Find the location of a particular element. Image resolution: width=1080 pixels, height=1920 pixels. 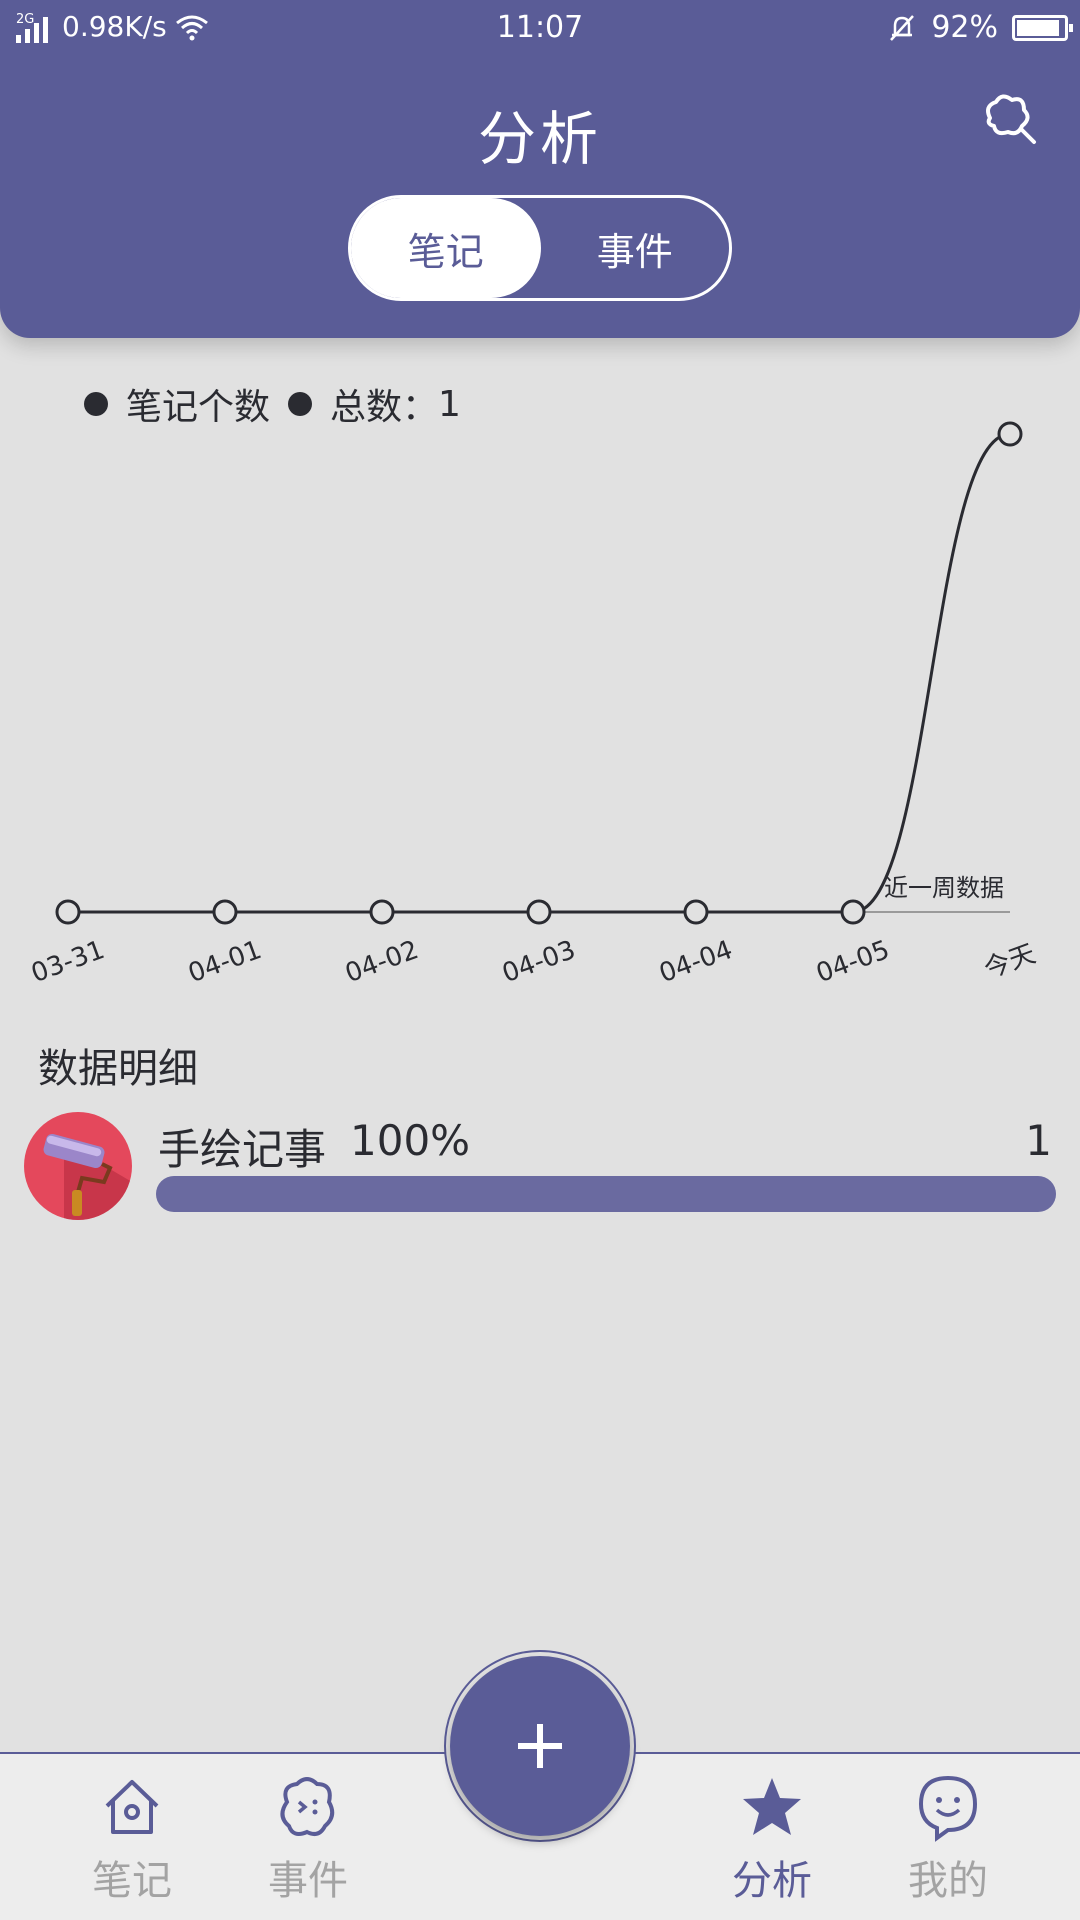

tab-notes: 笔记 is located at coordinates (446, 248).